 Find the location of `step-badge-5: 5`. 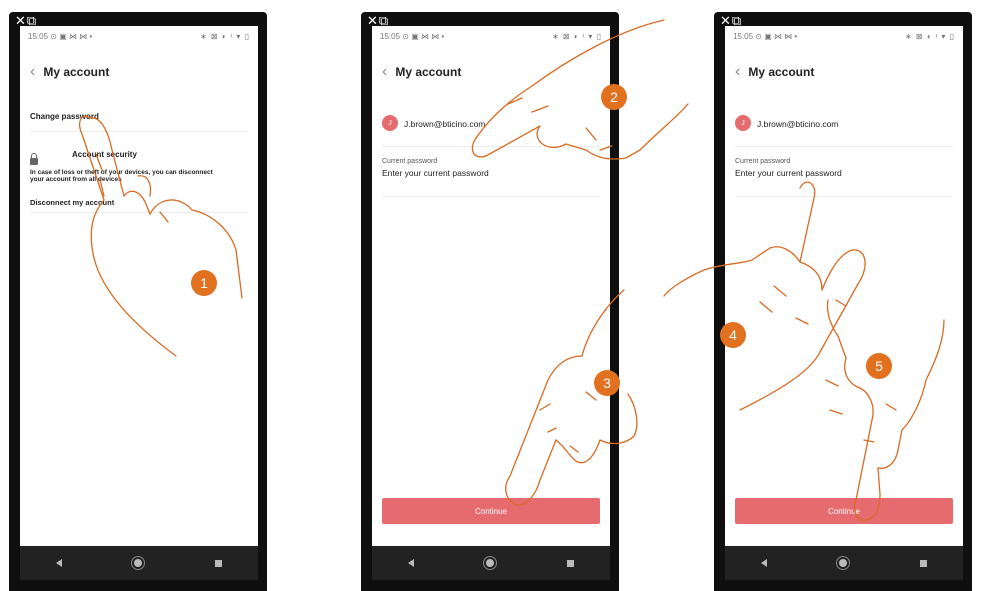

step-badge-5: 5 is located at coordinates (879, 366).